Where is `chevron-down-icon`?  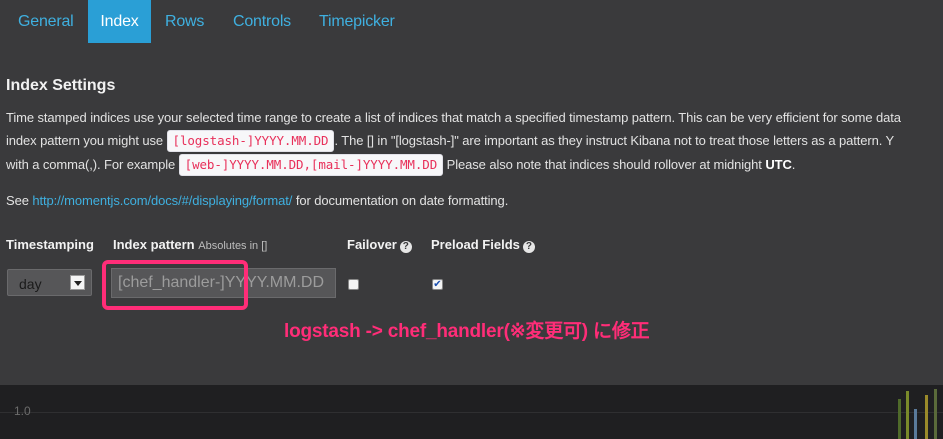
chevron-down-icon is located at coordinates (77, 282).